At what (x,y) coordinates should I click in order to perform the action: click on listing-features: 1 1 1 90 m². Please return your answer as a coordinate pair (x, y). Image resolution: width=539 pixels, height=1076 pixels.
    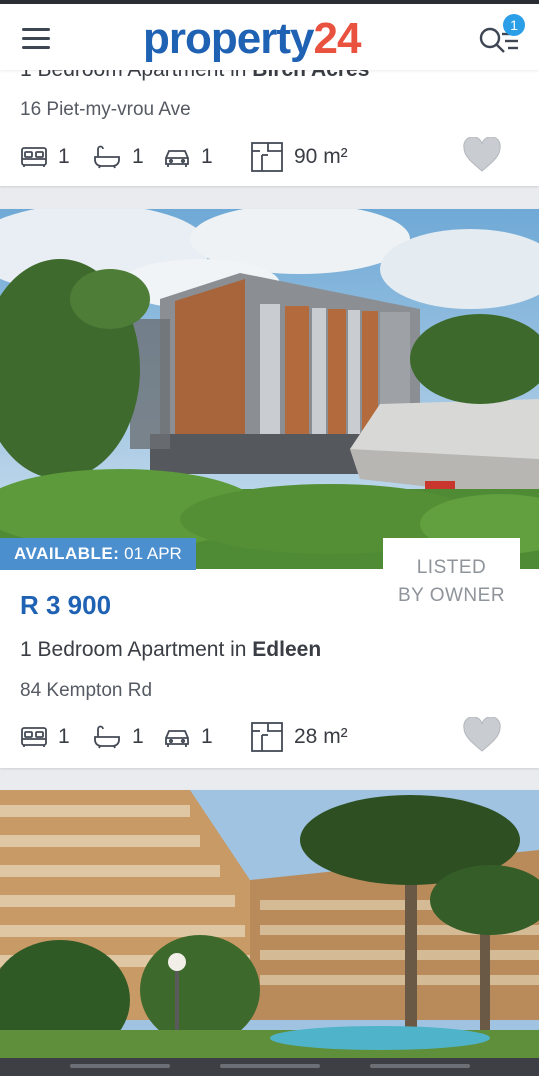
    Looking at the image, I should click on (270, 155).